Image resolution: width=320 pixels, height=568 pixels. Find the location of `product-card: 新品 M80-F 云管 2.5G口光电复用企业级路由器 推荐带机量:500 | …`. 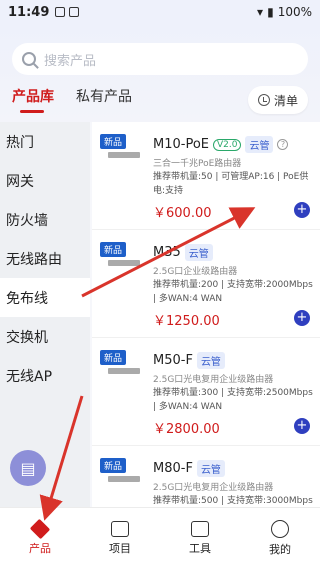

product-card: 新品 M80-F 云管 2.5G口光电复用企业级路由器 推荐带机量:500 | … is located at coordinates (206, 476).